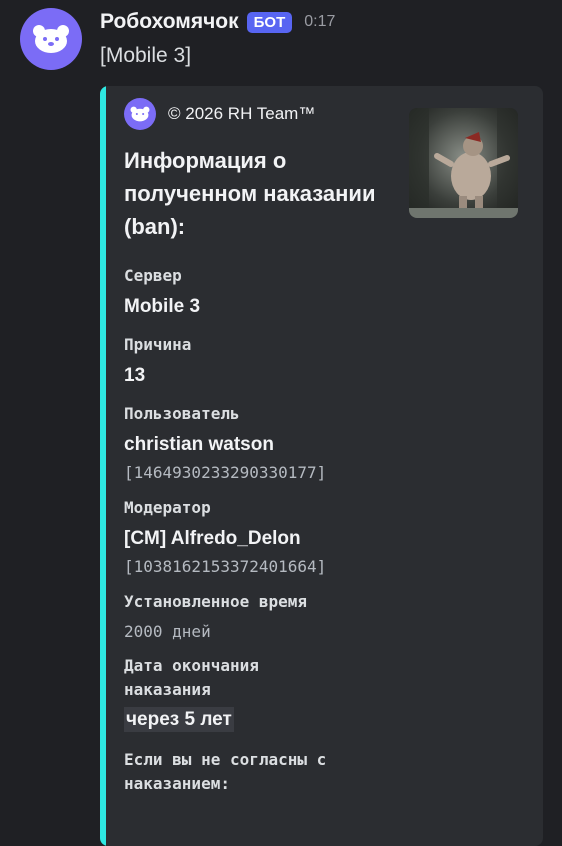  I want to click on field-end-value-text: через 5 лет, so click(179, 719).